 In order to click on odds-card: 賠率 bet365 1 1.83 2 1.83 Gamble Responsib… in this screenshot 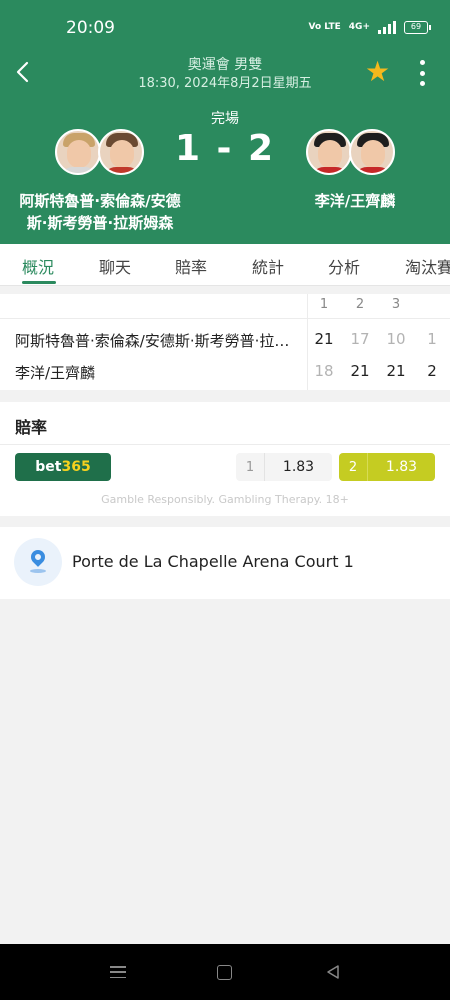, I will do `click(225, 459)`.